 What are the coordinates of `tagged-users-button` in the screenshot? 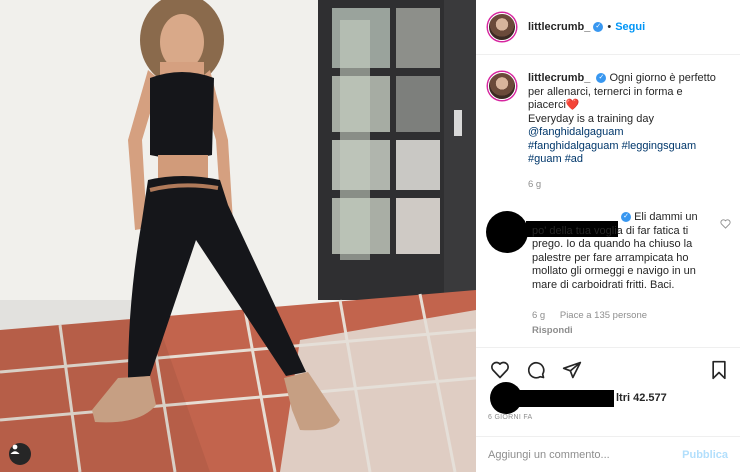 It's located at (20, 454).